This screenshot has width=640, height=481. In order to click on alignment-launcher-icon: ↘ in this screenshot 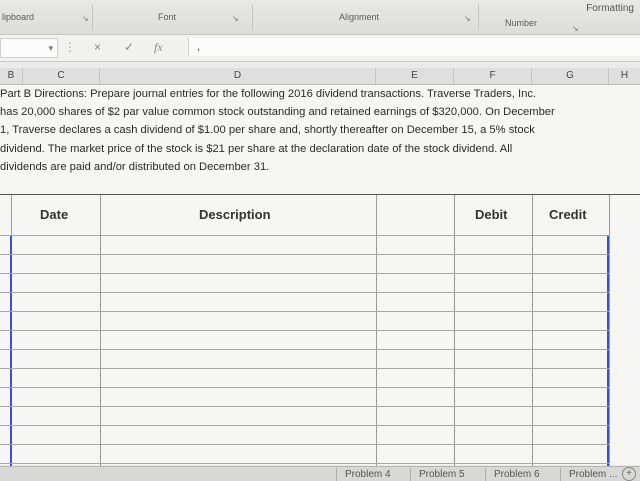, I will do `click(467, 18)`.